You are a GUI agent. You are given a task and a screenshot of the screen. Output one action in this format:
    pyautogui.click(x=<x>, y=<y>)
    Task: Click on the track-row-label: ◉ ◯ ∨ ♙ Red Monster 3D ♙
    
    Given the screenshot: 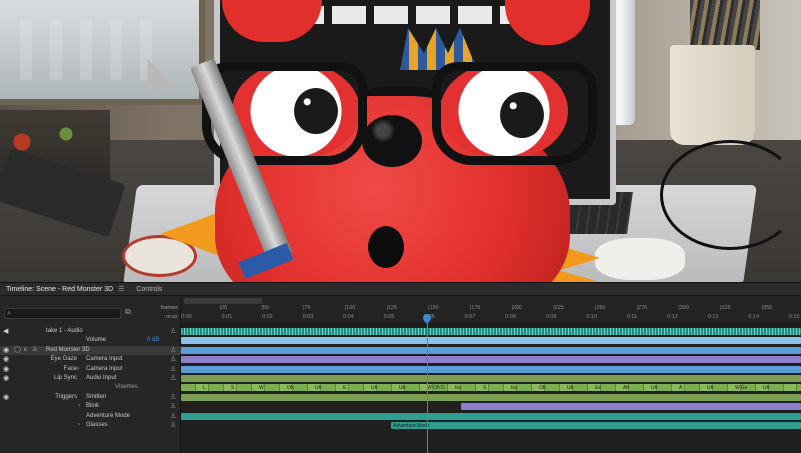 What is the action you would take?
    pyautogui.click(x=90, y=350)
    